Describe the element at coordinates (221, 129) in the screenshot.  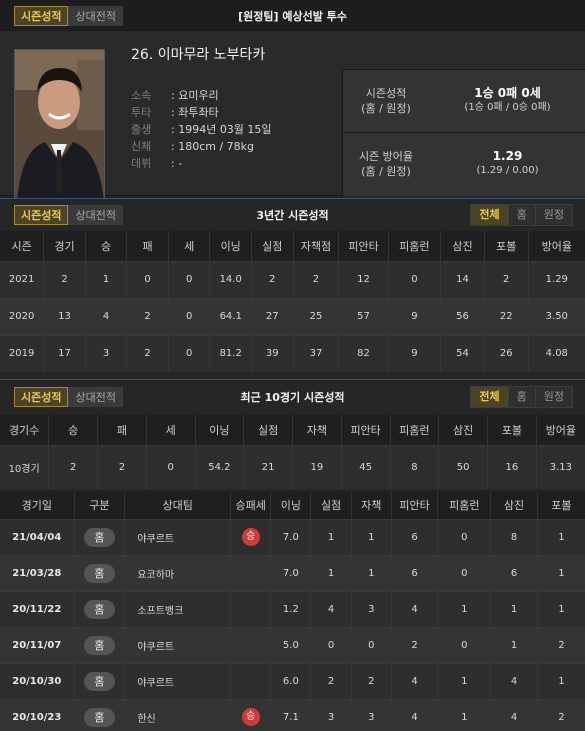
I see `info-value: : 1994년 03월 15일` at that location.